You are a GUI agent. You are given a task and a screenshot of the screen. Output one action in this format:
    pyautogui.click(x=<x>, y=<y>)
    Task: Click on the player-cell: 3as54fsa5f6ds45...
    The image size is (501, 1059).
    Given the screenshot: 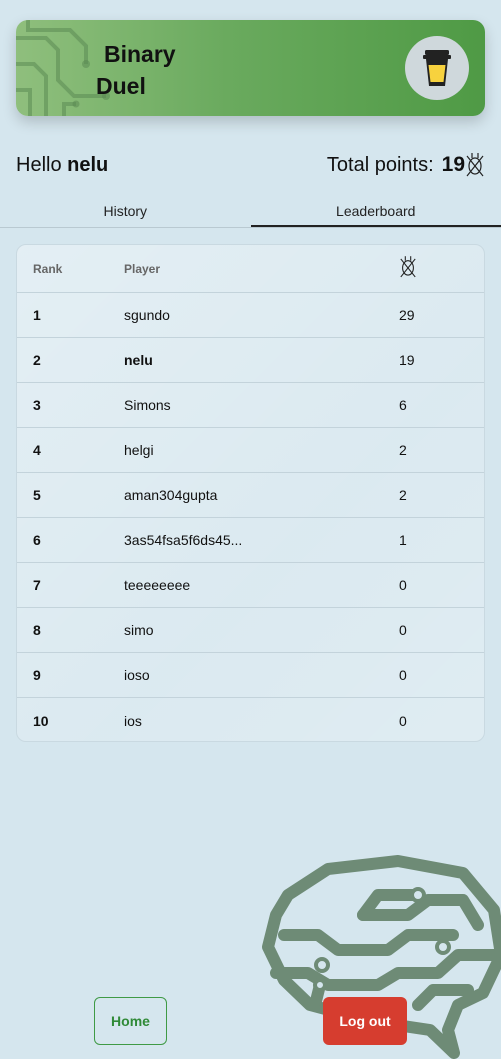 What is the action you would take?
    pyautogui.click(x=183, y=540)
    